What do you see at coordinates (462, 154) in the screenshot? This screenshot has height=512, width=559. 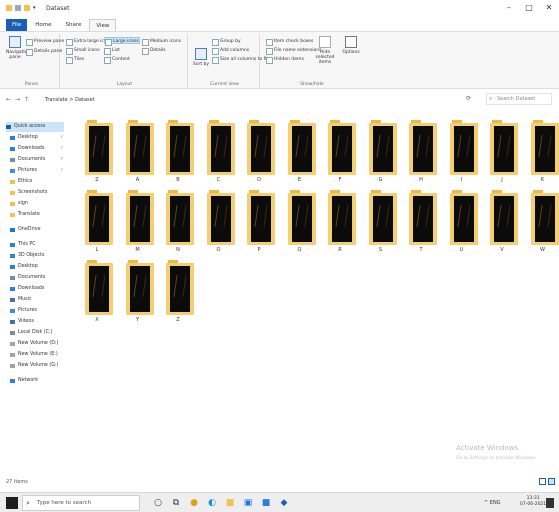 I see `folder-item: I` at bounding box center [462, 154].